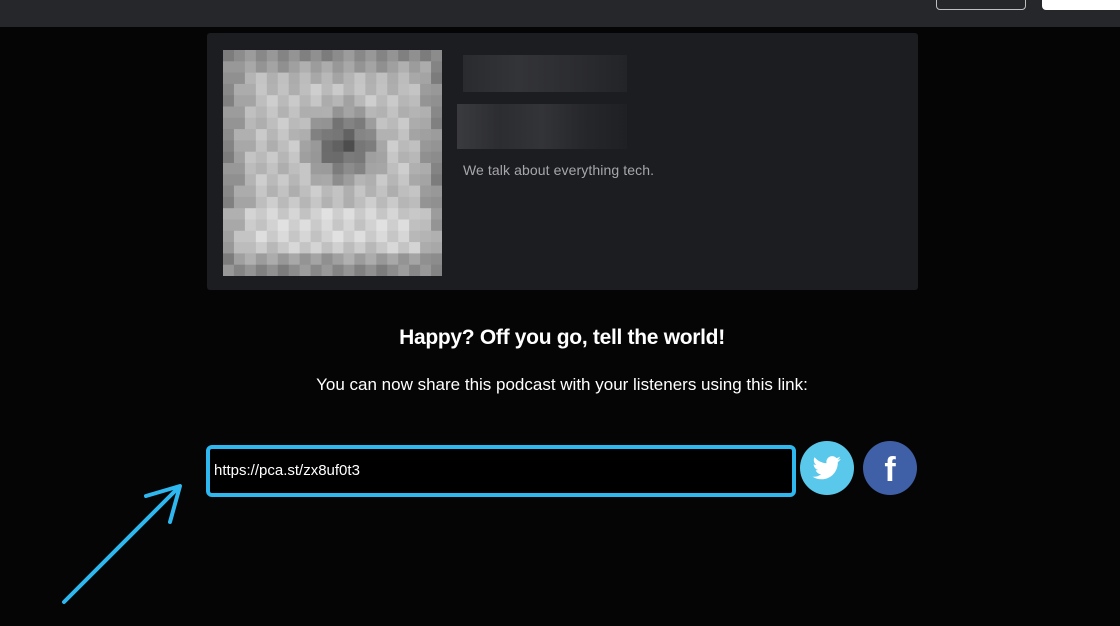 The image size is (1120, 626). I want to click on top-bar, so click(560, 13).